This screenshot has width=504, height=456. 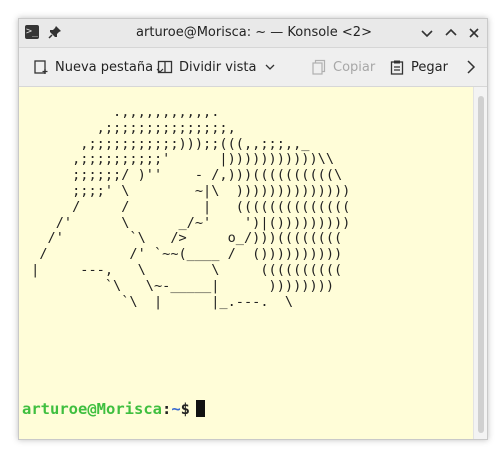 What do you see at coordinates (176, 409) in the screenshot?
I see `prompt-path: ~` at bounding box center [176, 409].